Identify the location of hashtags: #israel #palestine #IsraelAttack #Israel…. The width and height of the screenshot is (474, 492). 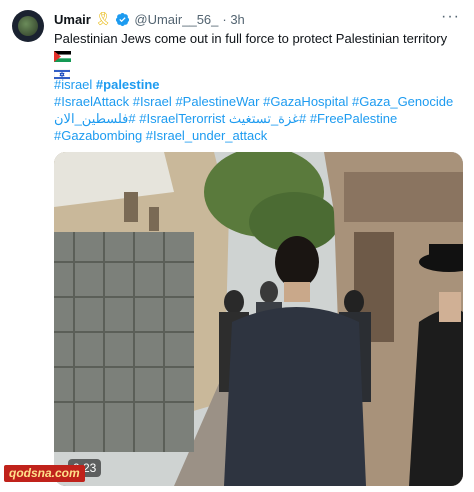
(257, 110).